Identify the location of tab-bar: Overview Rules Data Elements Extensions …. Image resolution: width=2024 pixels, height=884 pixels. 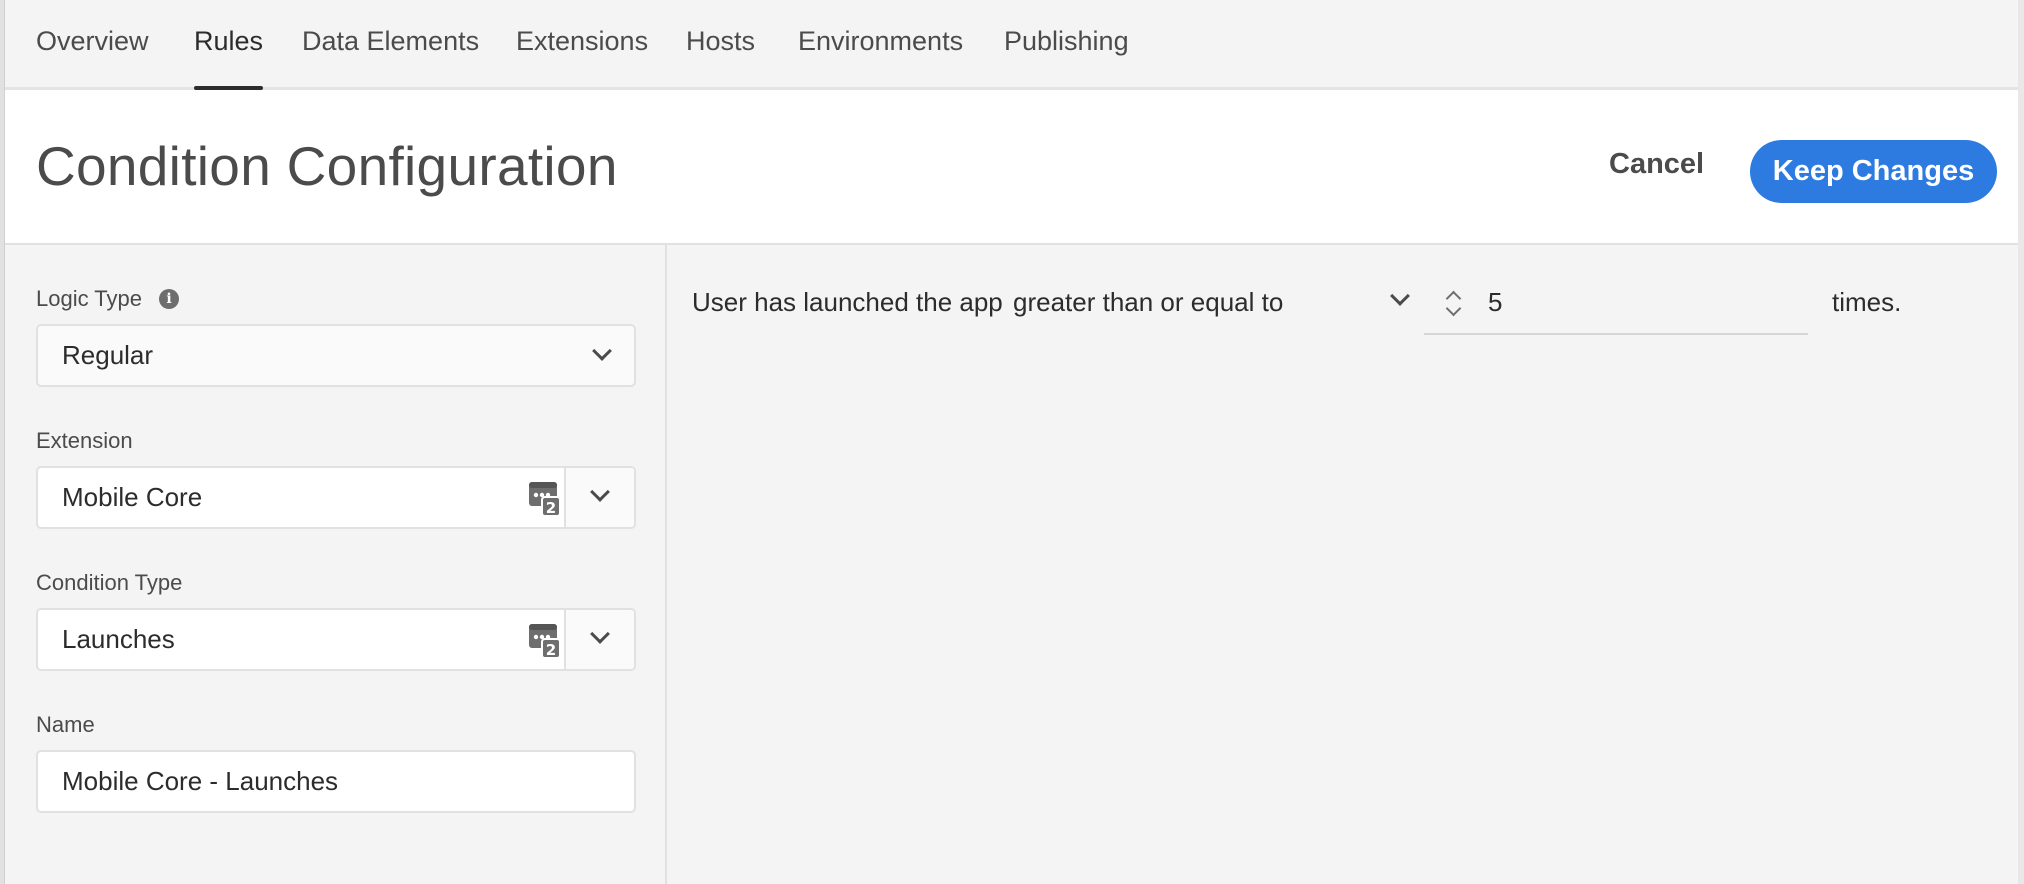
(1011, 45).